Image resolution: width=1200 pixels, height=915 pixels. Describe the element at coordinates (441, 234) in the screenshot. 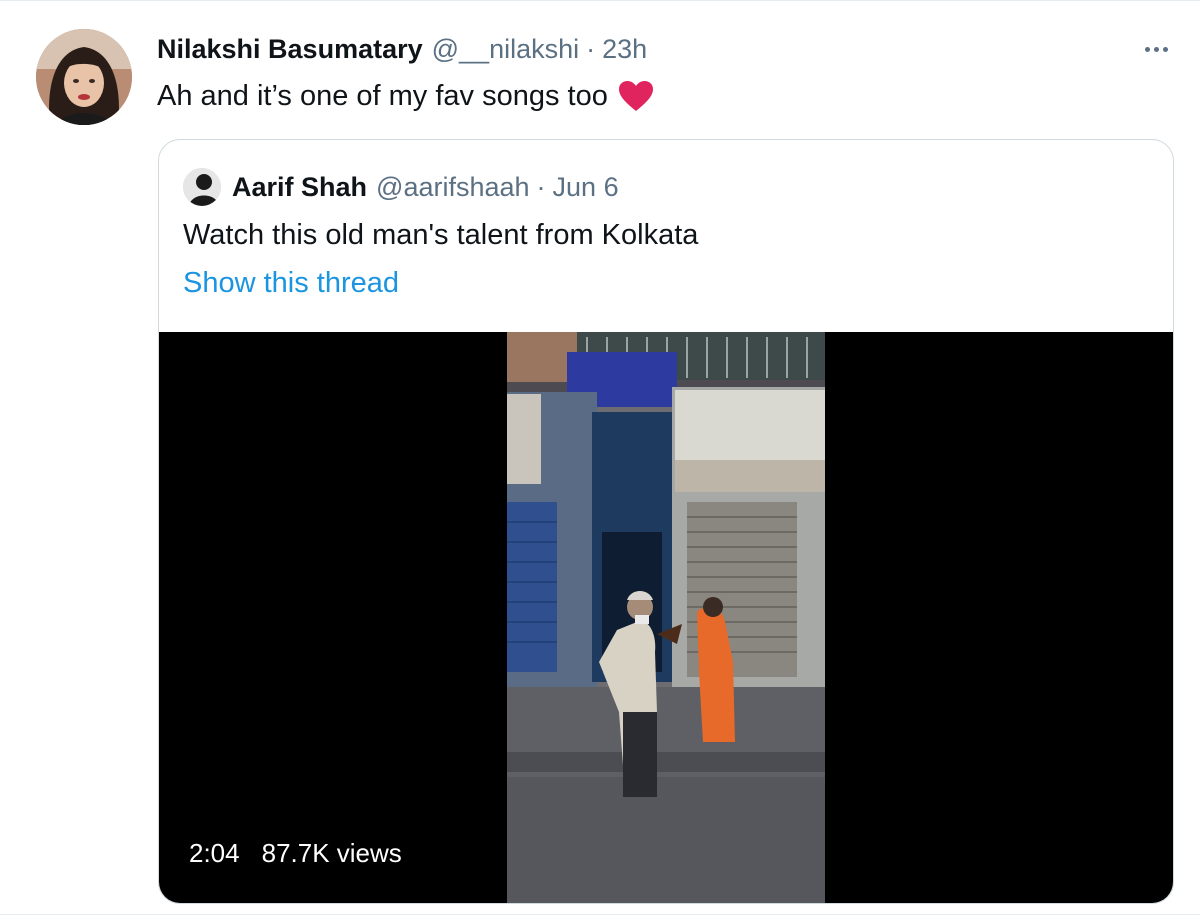

I see `quoted-tweet-text: Watch this old man's talent from Kolkata` at that location.